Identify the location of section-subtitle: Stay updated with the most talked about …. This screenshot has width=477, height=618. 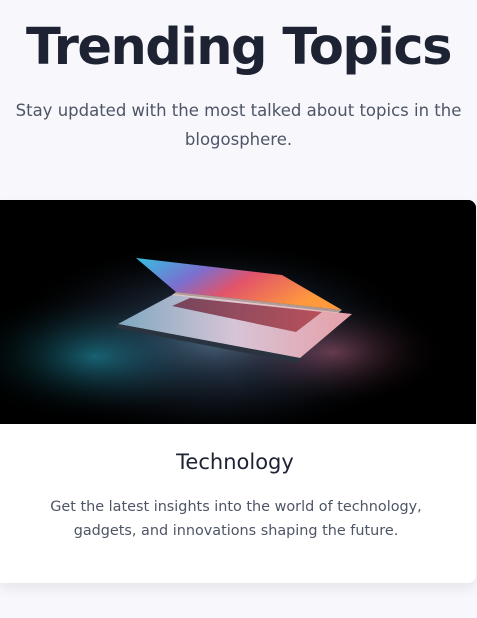
(238, 125).